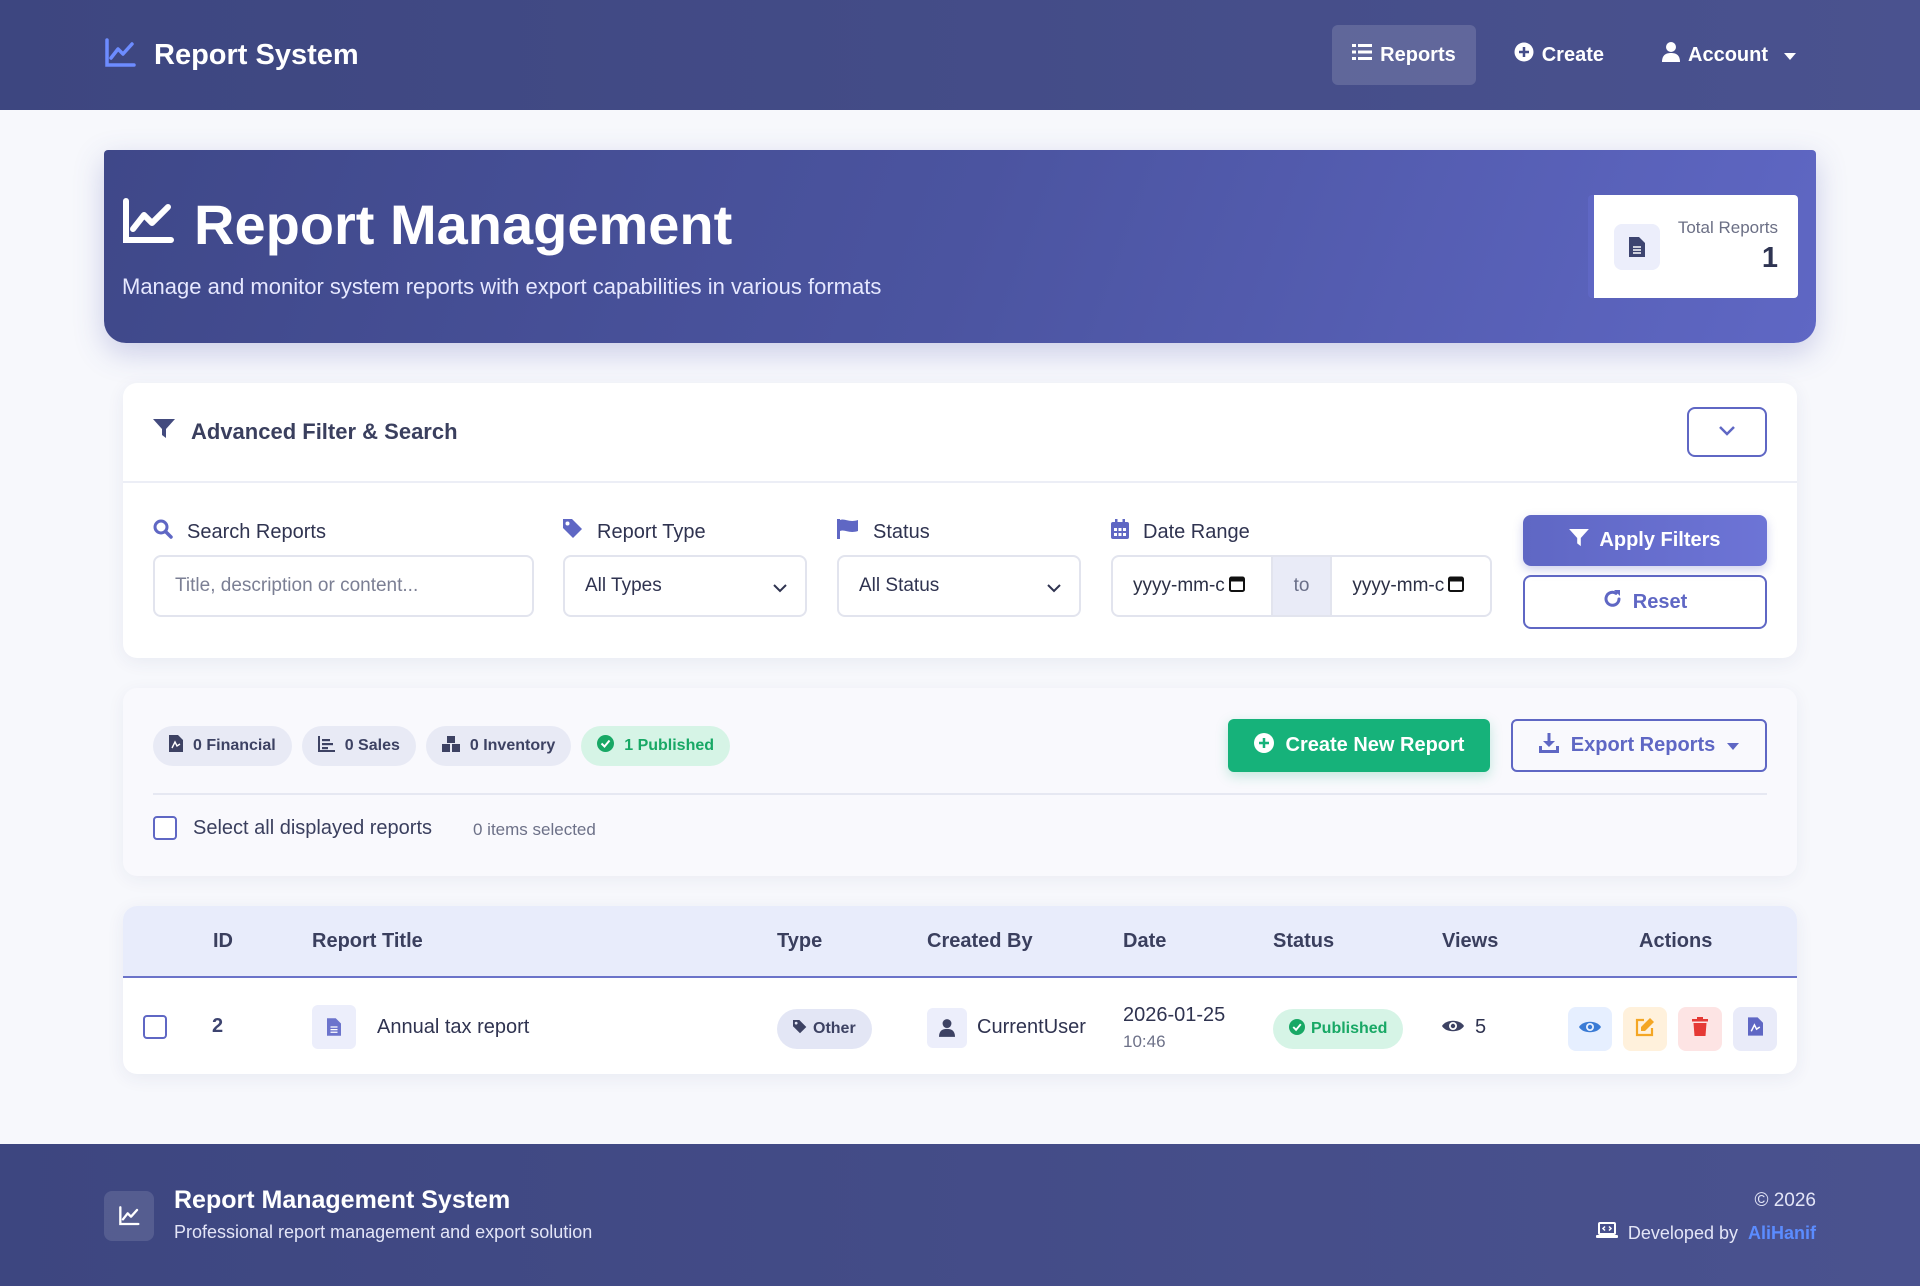  I want to click on nav-account: Account, so click(1729, 55).